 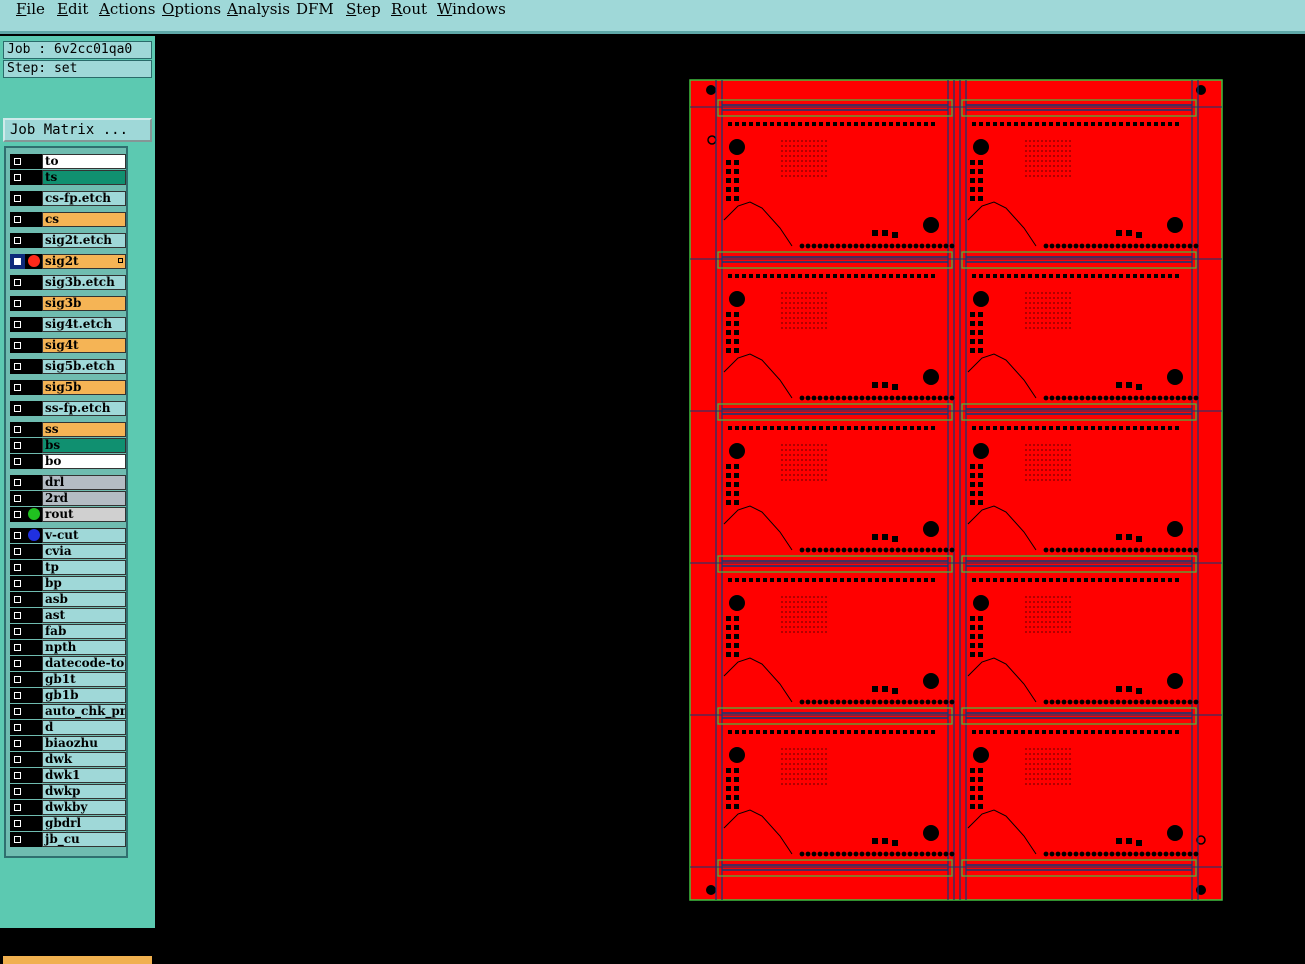 What do you see at coordinates (84, 387) in the screenshot?
I see `layer-name: sig5b` at bounding box center [84, 387].